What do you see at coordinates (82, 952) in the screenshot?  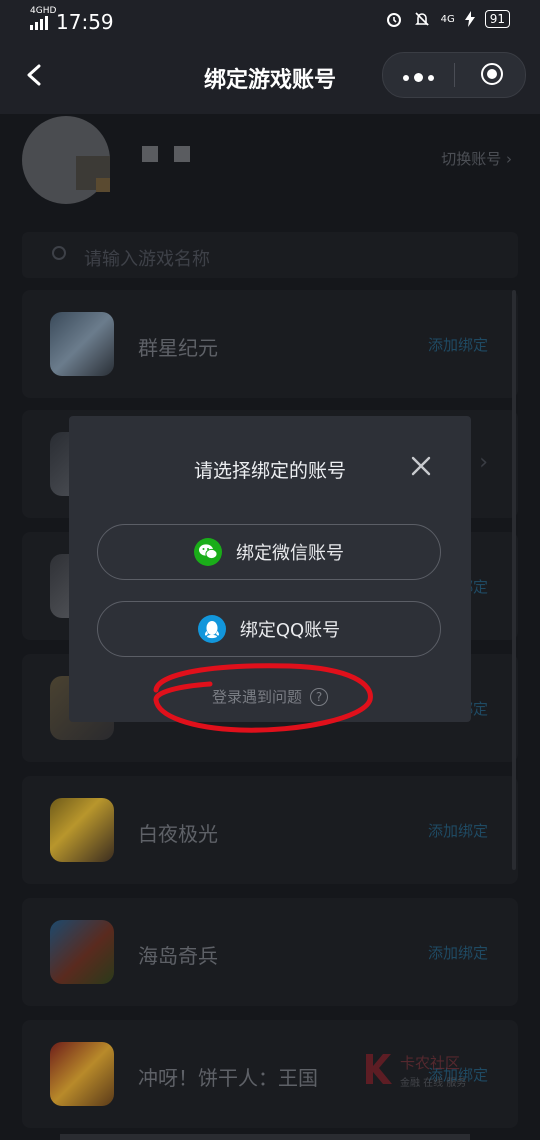 I see `game-icon-haidao` at bounding box center [82, 952].